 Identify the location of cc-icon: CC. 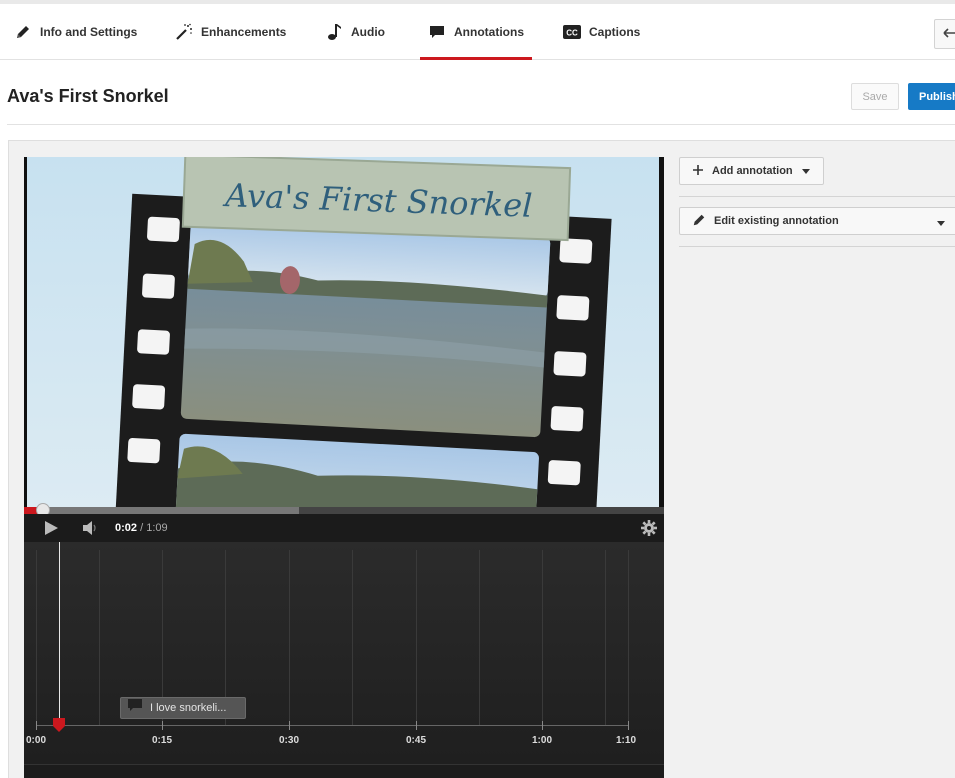
(572, 32).